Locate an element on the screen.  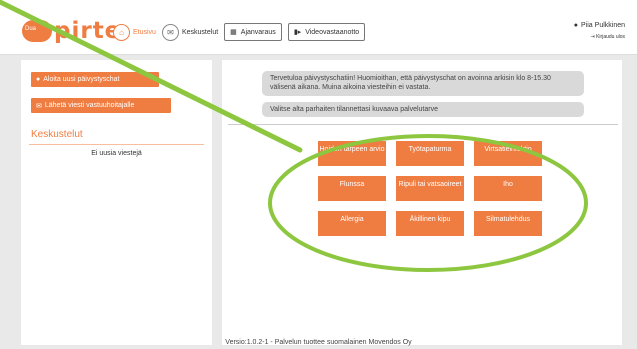
nav-home: ⌂ Etusivu is located at coordinates (134, 32).